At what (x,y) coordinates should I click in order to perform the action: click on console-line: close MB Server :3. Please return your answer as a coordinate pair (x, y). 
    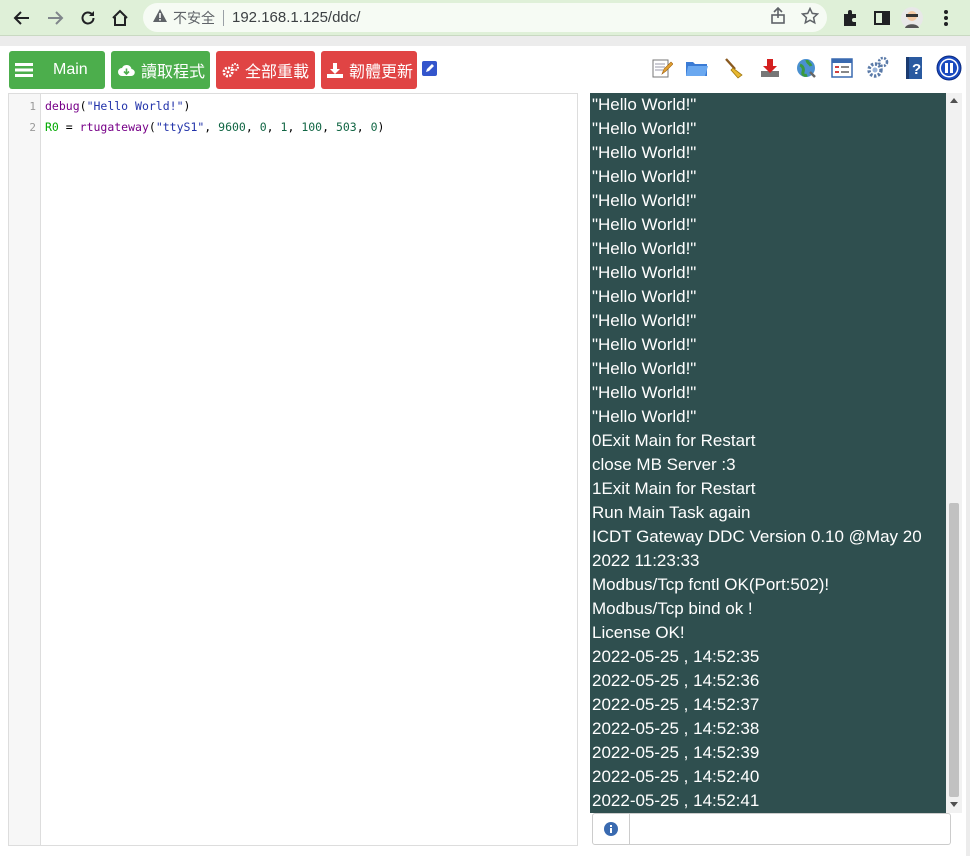
    Looking at the image, I should click on (664, 464).